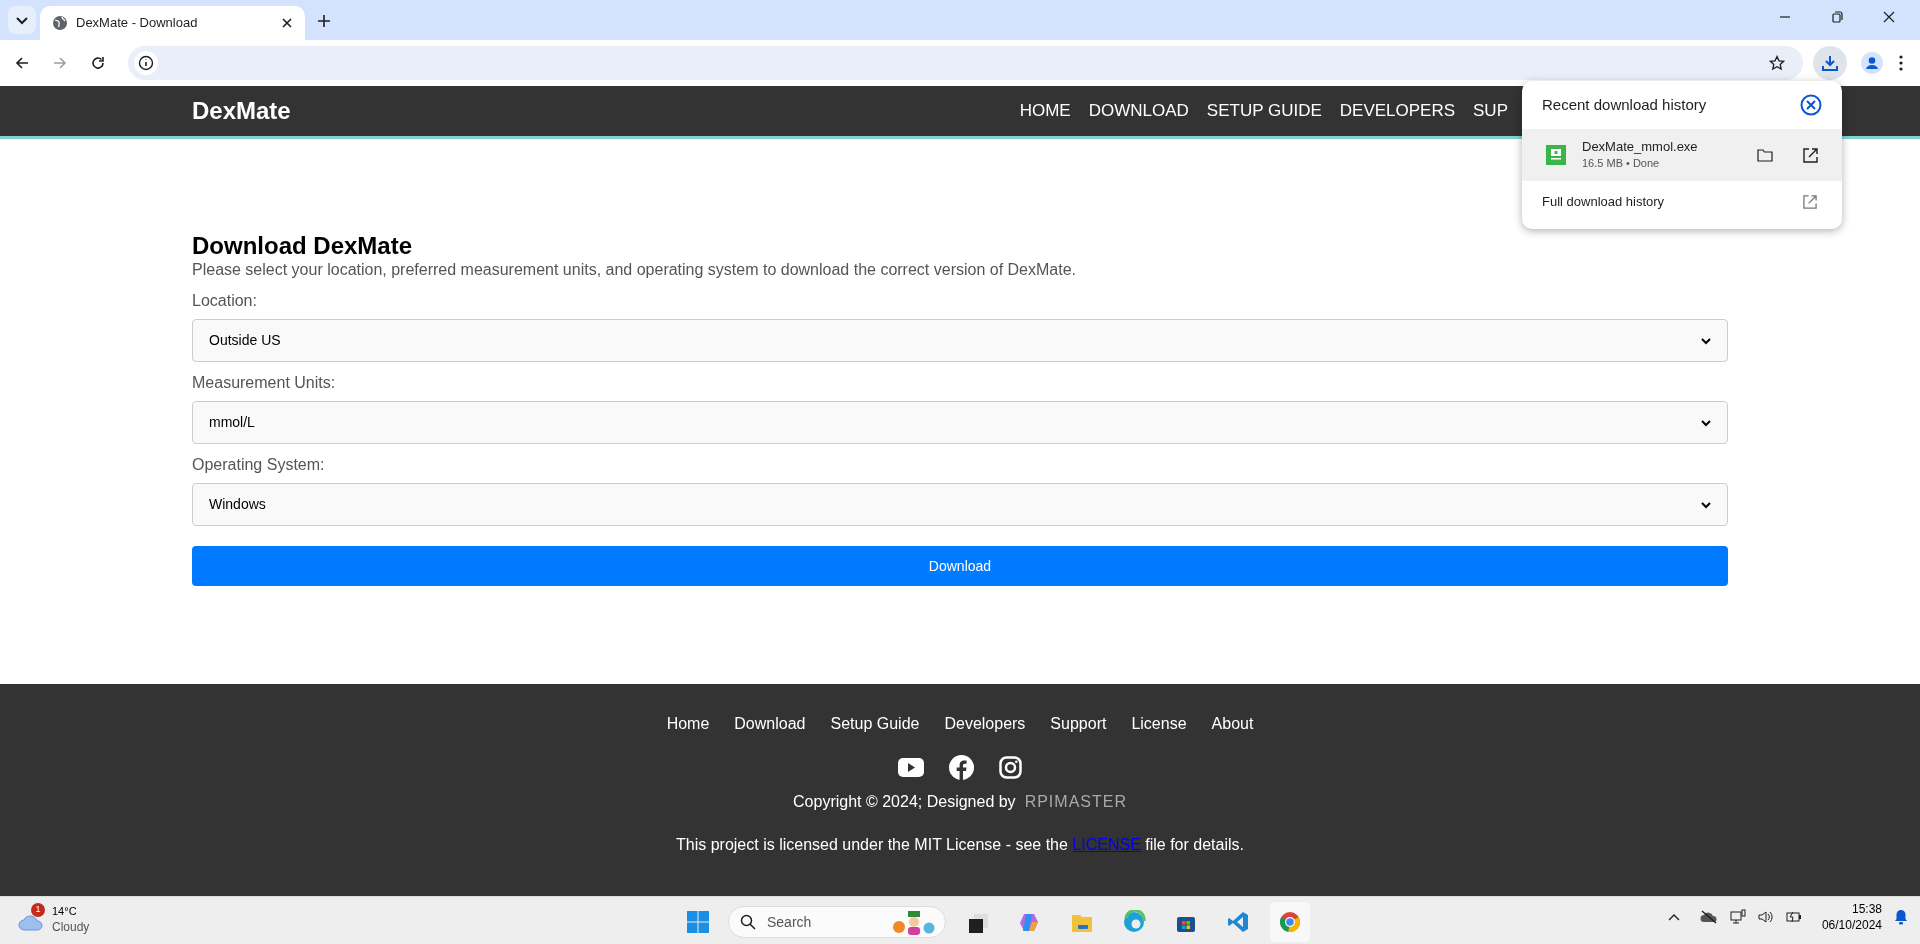 This screenshot has width=1920, height=944. I want to click on footer-link: Download, so click(770, 724).